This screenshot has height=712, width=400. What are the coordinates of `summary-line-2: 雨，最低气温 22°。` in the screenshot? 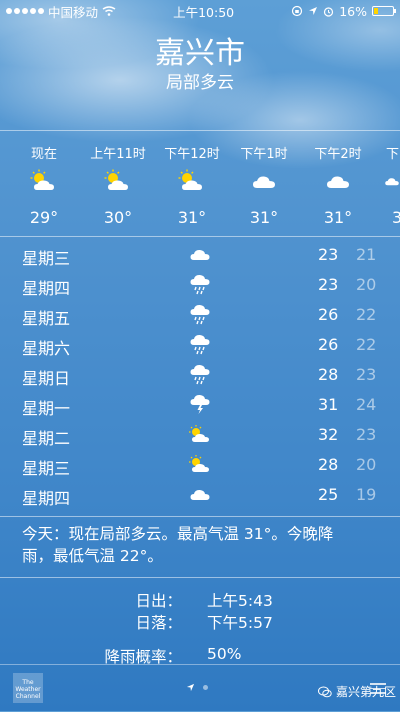 It's located at (92, 556).